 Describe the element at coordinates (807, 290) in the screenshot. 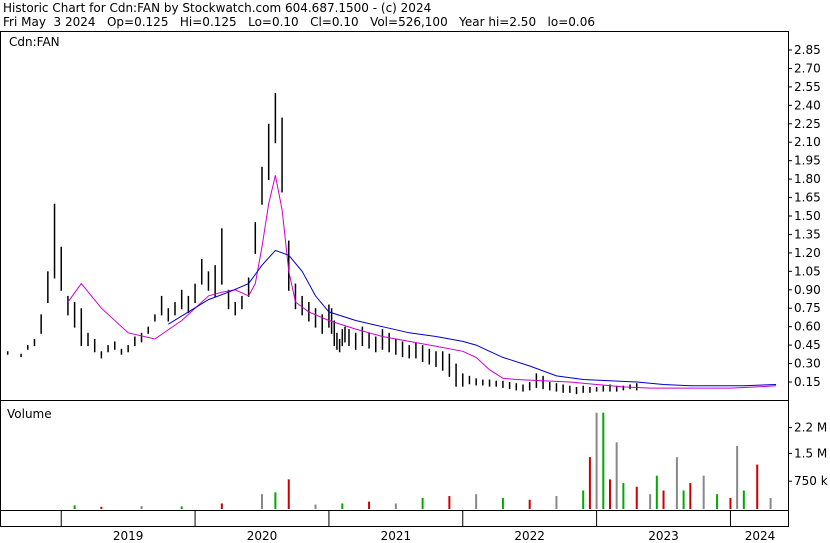

I see `price-tick-label: 0.90` at that location.